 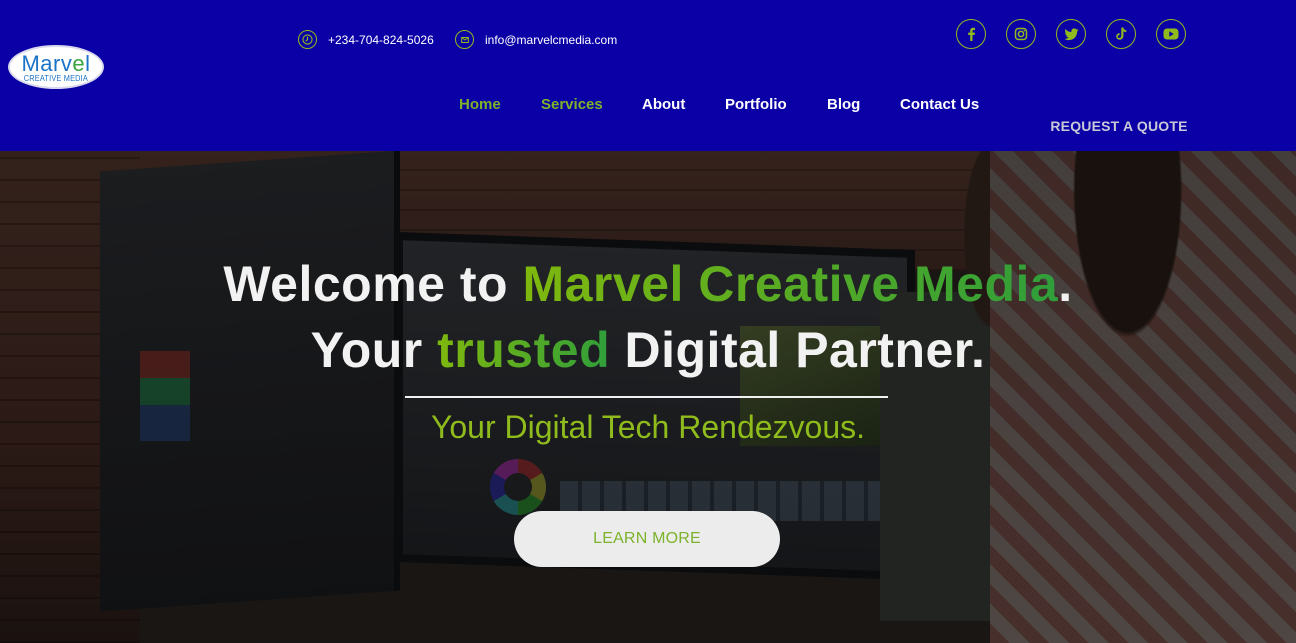 What do you see at coordinates (790, 284) in the screenshot?
I see `hero-brand-highlight: Marvel Creative Media` at bounding box center [790, 284].